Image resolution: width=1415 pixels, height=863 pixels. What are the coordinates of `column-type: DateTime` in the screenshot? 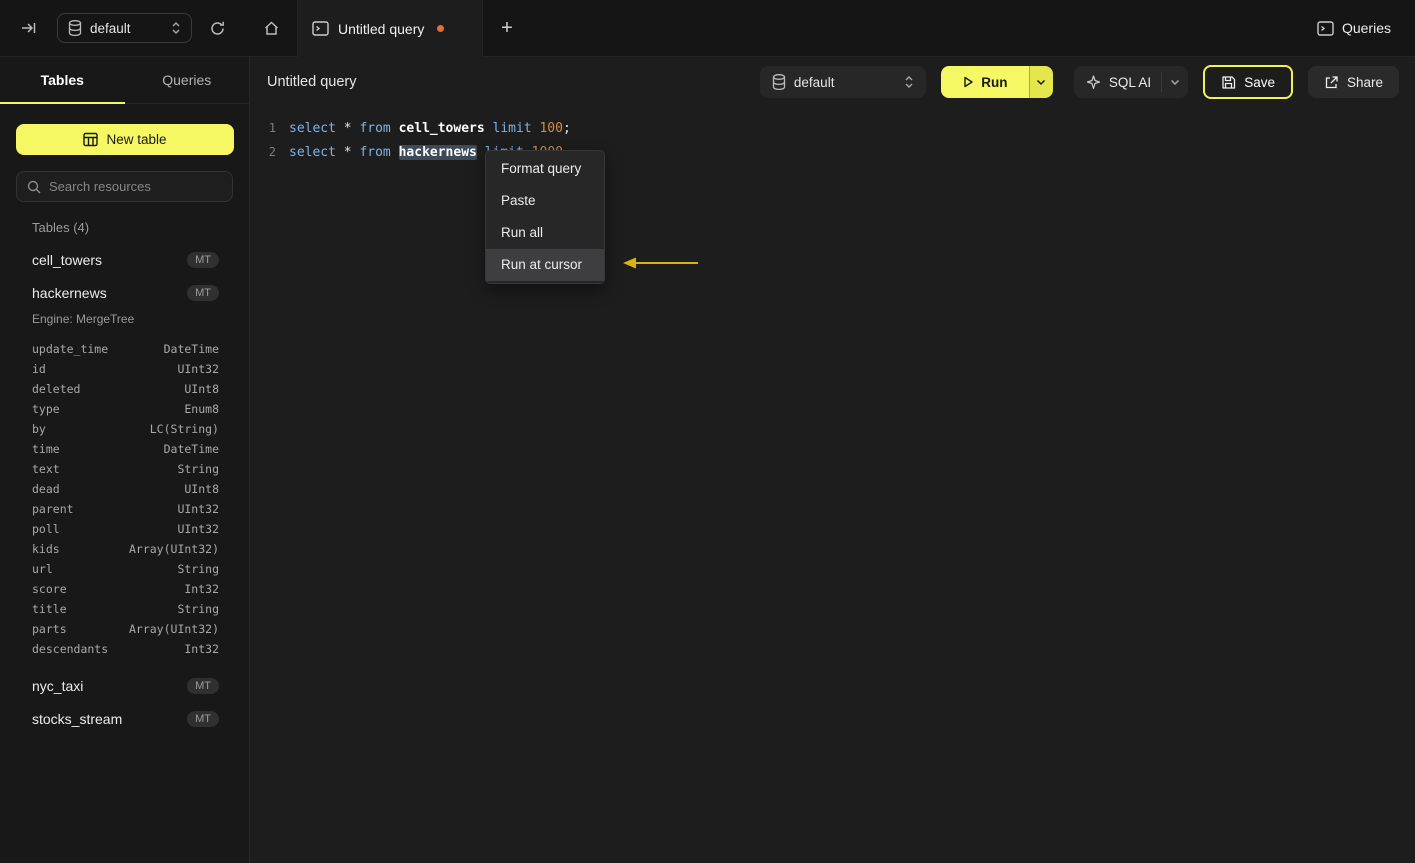 It's located at (191, 349).